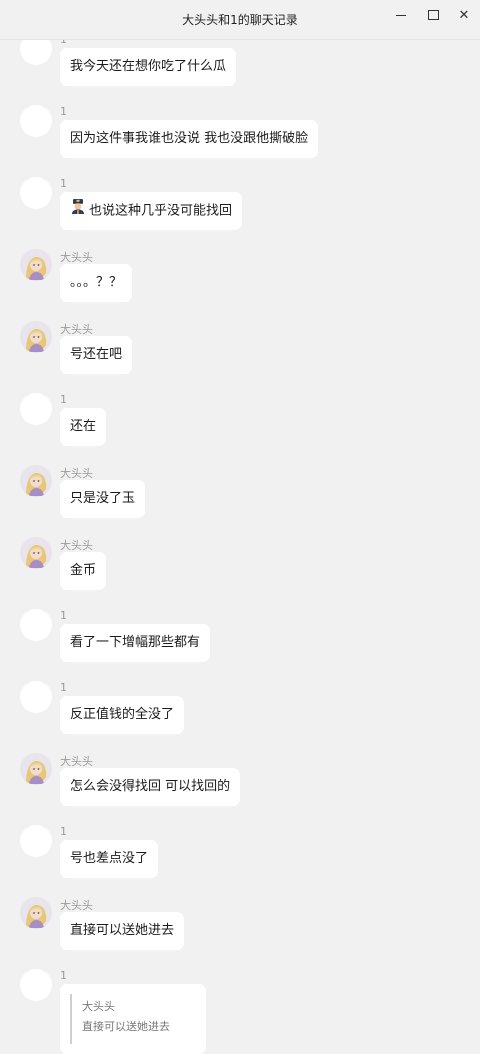 The image size is (480, 1054). Describe the element at coordinates (78, 211) in the screenshot. I see `police-officer-icon` at that location.